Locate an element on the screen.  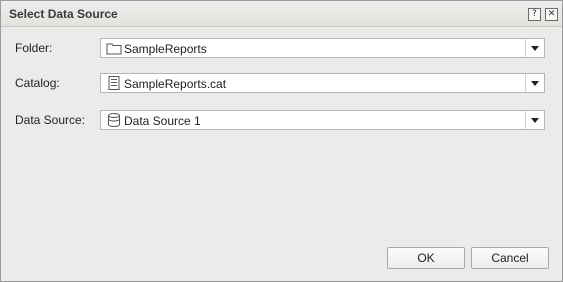
data-source-label: Data Source: is located at coordinates (50, 120).